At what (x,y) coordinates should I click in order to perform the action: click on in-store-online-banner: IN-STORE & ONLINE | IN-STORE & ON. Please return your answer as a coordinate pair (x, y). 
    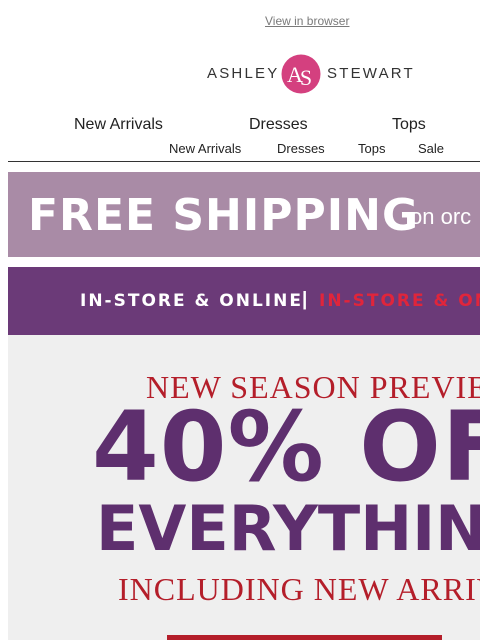
    Looking at the image, I should click on (244, 301).